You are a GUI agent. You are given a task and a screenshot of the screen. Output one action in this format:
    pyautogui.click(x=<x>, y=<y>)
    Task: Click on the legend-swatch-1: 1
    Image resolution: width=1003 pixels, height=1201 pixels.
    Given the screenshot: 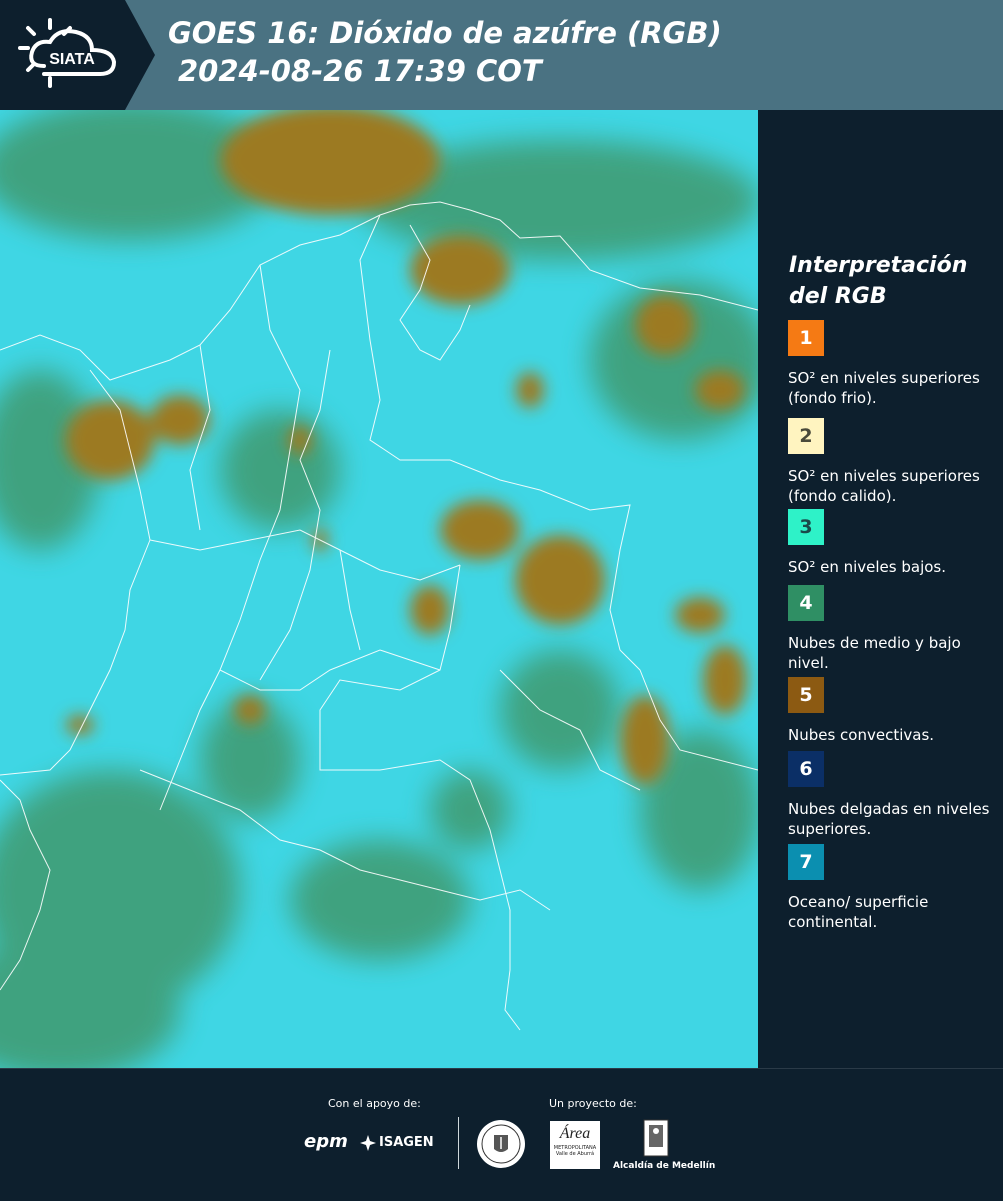 What is the action you would take?
    pyautogui.click(x=806, y=338)
    